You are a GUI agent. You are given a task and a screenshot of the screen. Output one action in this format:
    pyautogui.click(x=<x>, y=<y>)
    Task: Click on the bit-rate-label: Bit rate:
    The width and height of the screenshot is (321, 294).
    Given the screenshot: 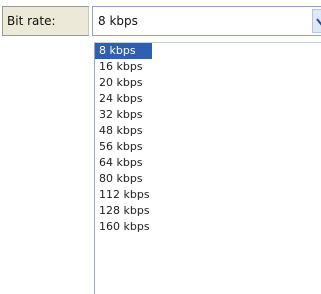 What is the action you would take?
    pyautogui.click(x=45, y=21)
    